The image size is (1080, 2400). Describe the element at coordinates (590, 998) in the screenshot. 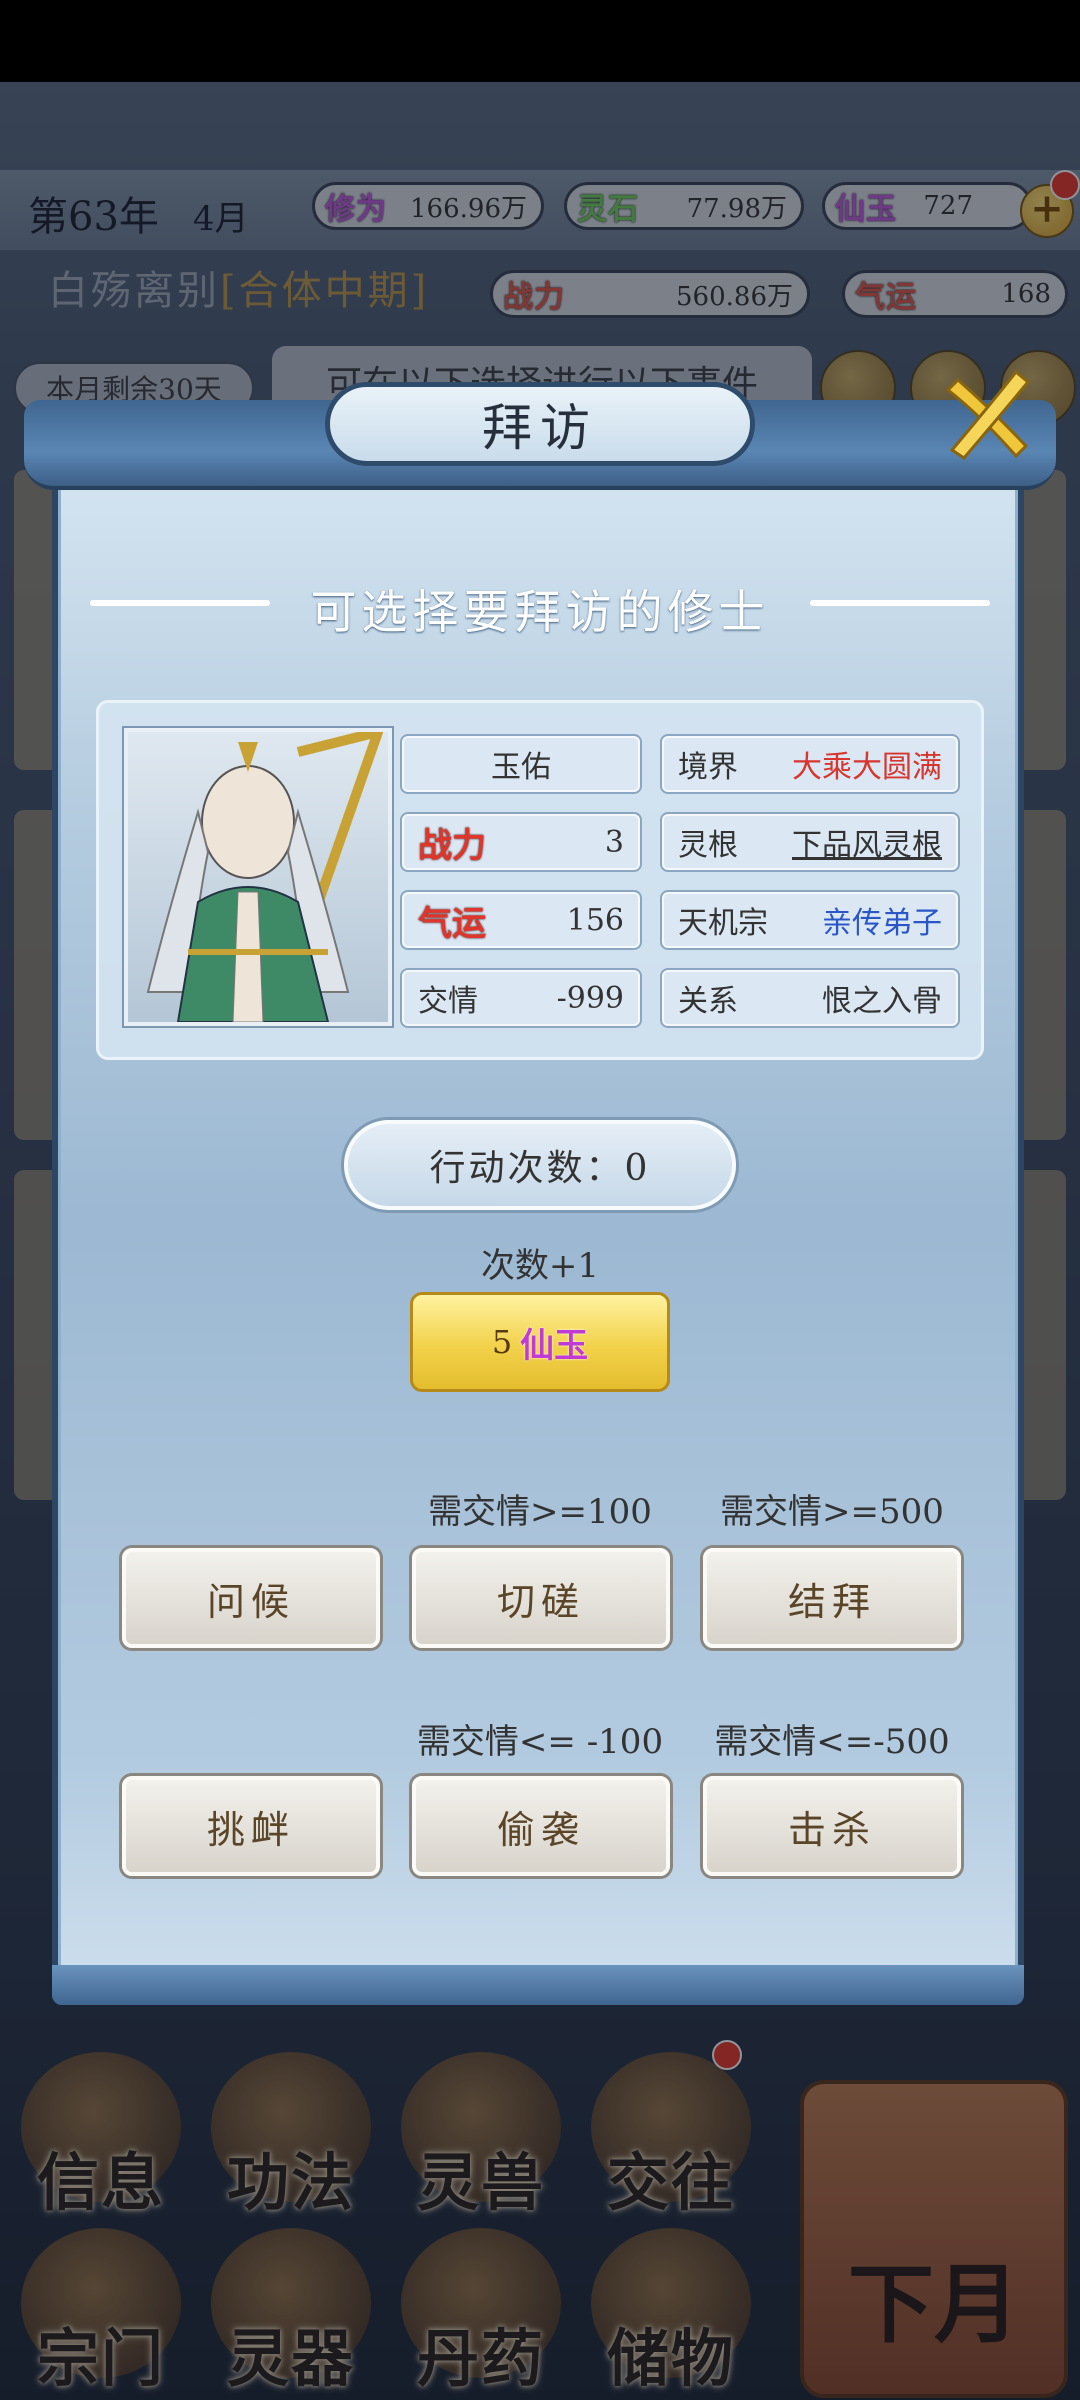

I see `cultivator-friendship-value: -999` at that location.